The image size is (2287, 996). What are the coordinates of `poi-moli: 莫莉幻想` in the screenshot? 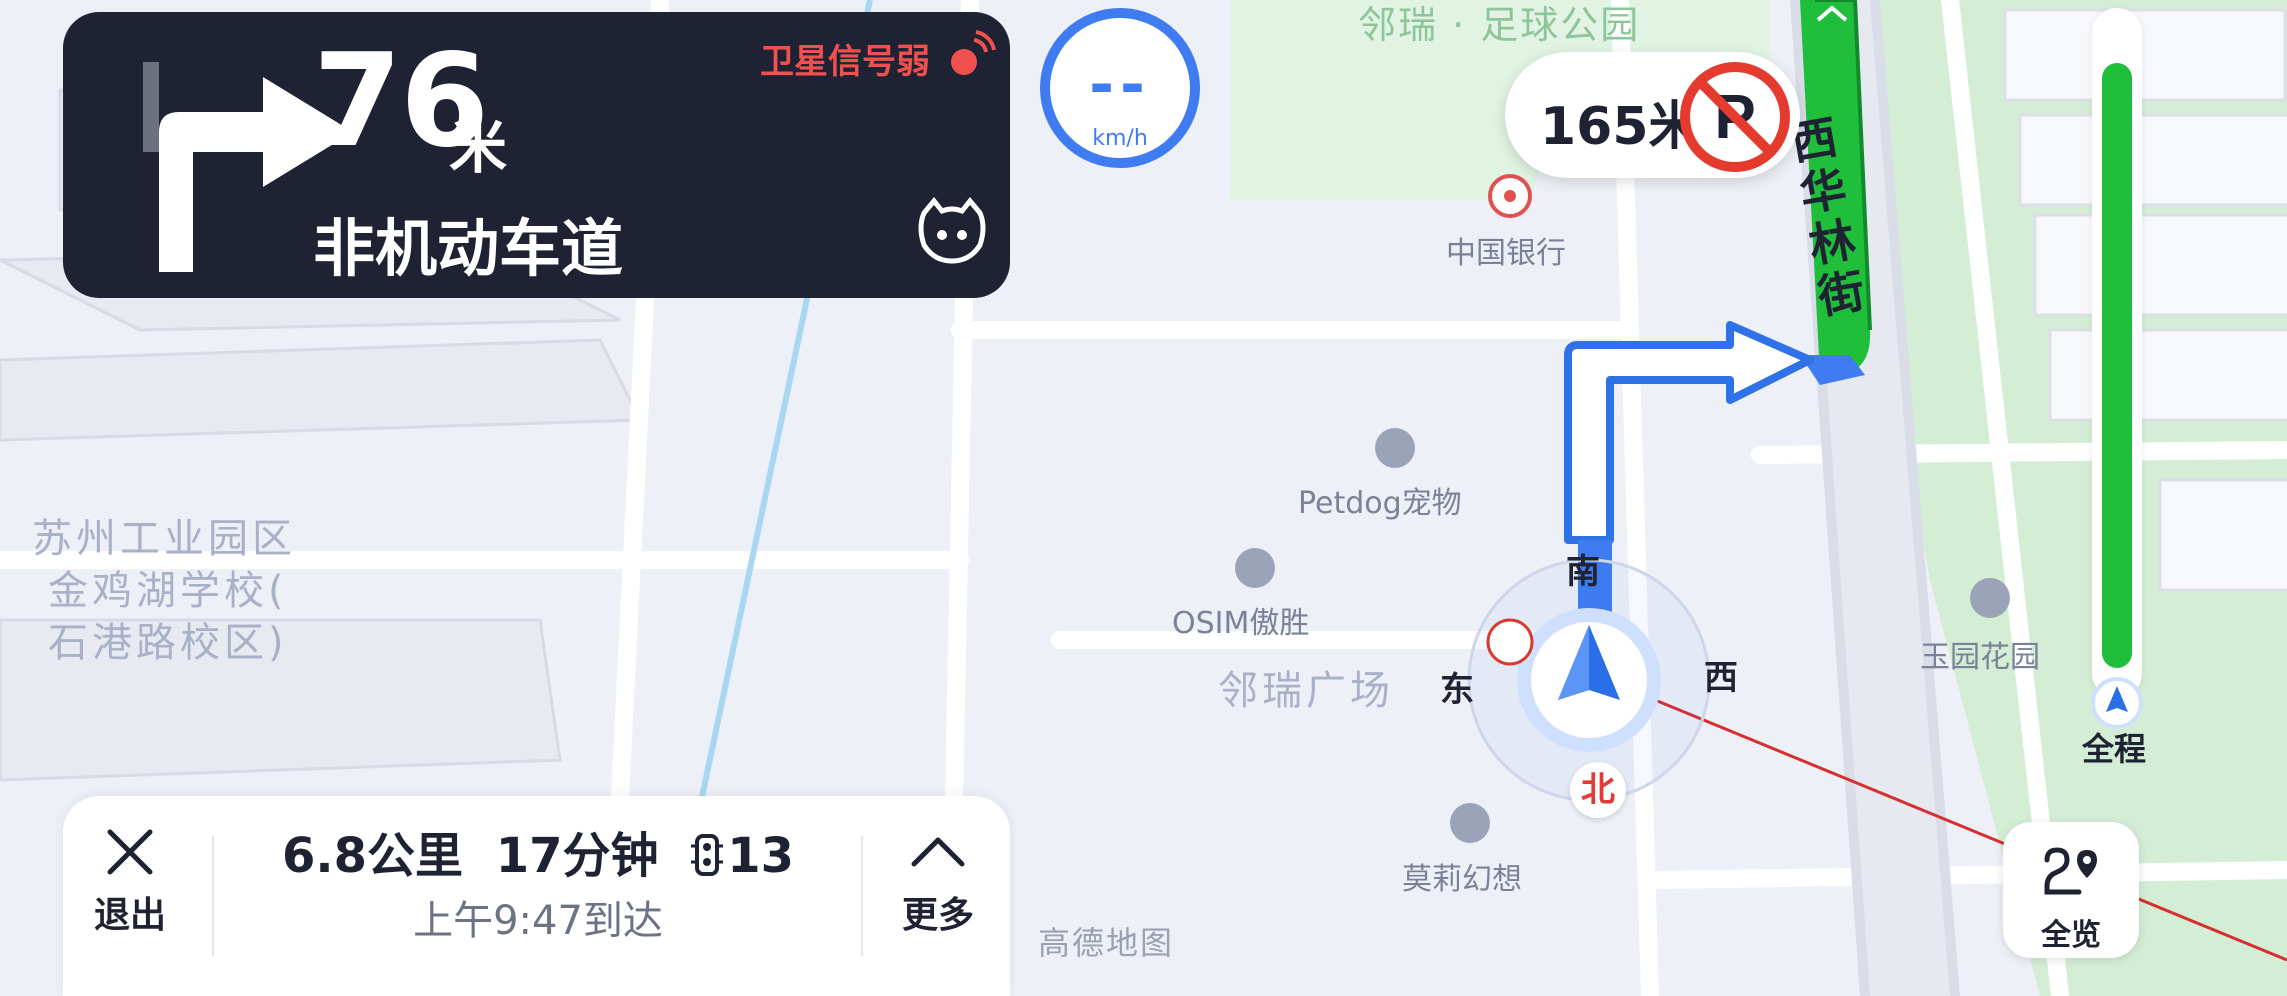 It's located at (1462, 876).